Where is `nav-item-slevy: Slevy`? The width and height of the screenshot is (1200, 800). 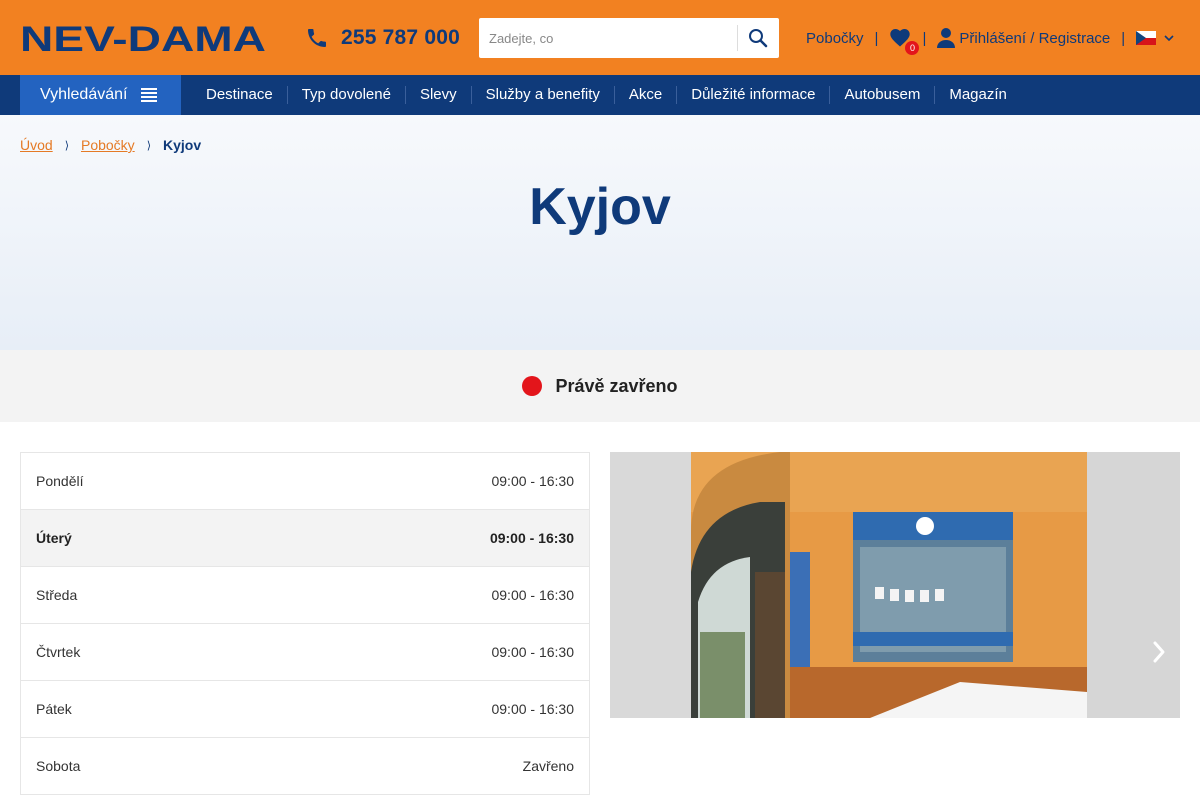 nav-item-slevy: Slevy is located at coordinates (437, 95).